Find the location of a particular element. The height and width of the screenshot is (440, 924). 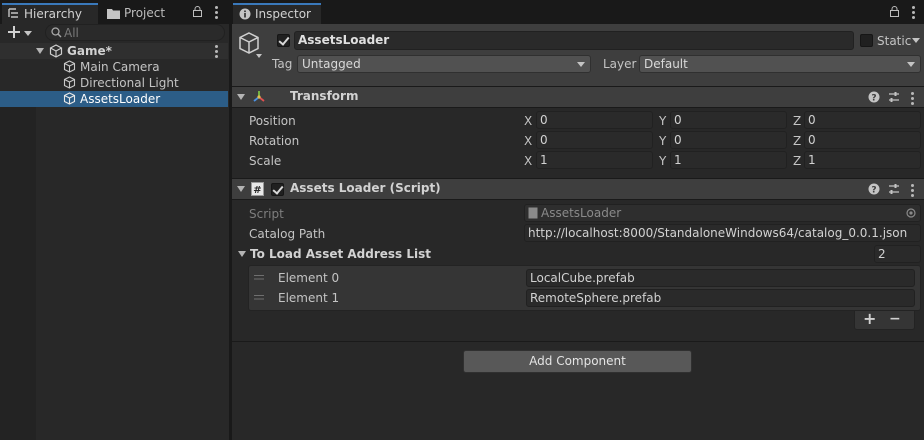

layer-dropdown: Default is located at coordinates (780, 64).